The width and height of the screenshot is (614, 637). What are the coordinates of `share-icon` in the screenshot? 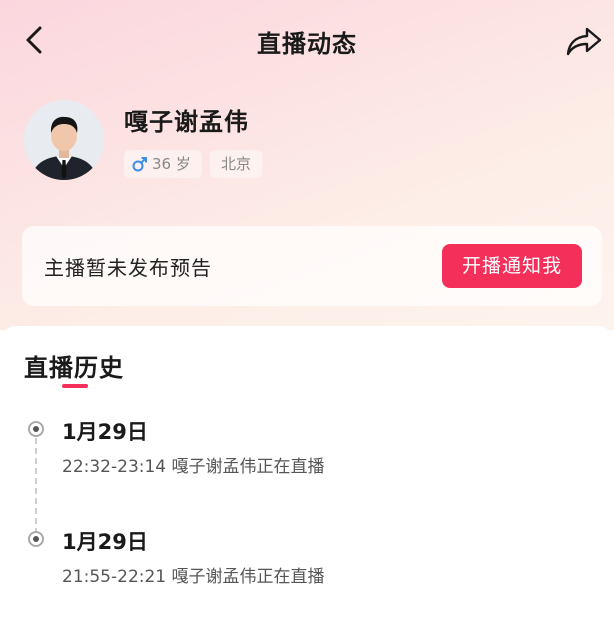 It's located at (584, 41).